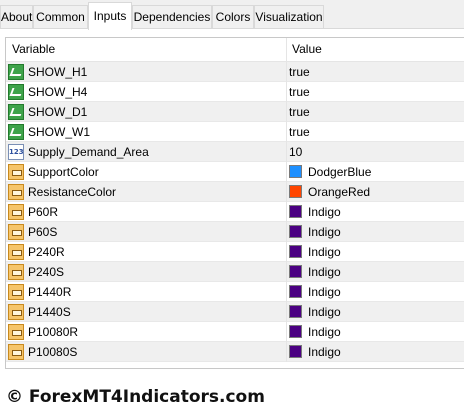 Image resolution: width=464 pixels, height=412 pixels. I want to click on table-header: Variable Value, so click(235, 50).